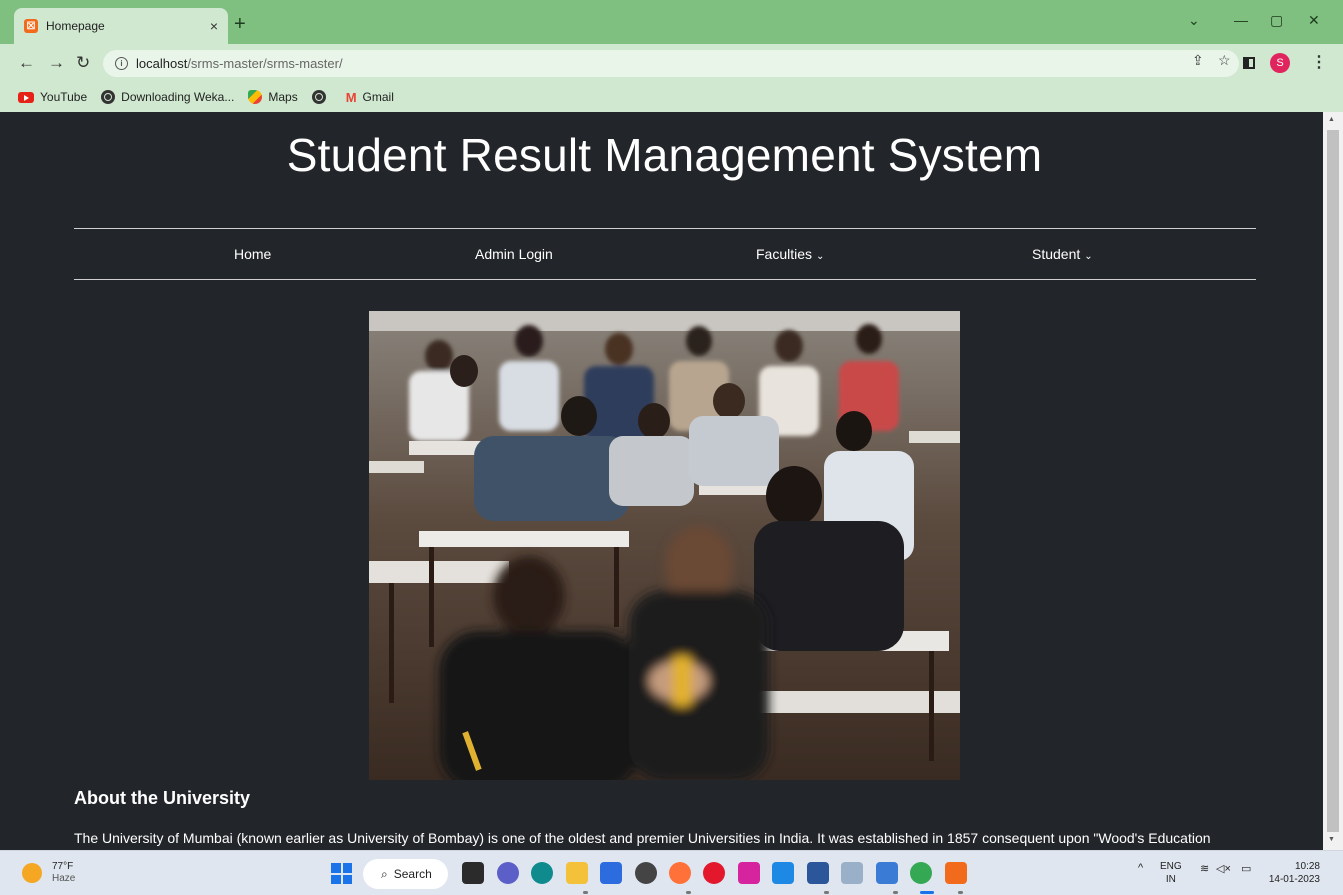 Image resolution: width=1343 pixels, height=895 pixels. What do you see at coordinates (927, 892) in the screenshot?
I see `active-indicator` at bounding box center [927, 892].